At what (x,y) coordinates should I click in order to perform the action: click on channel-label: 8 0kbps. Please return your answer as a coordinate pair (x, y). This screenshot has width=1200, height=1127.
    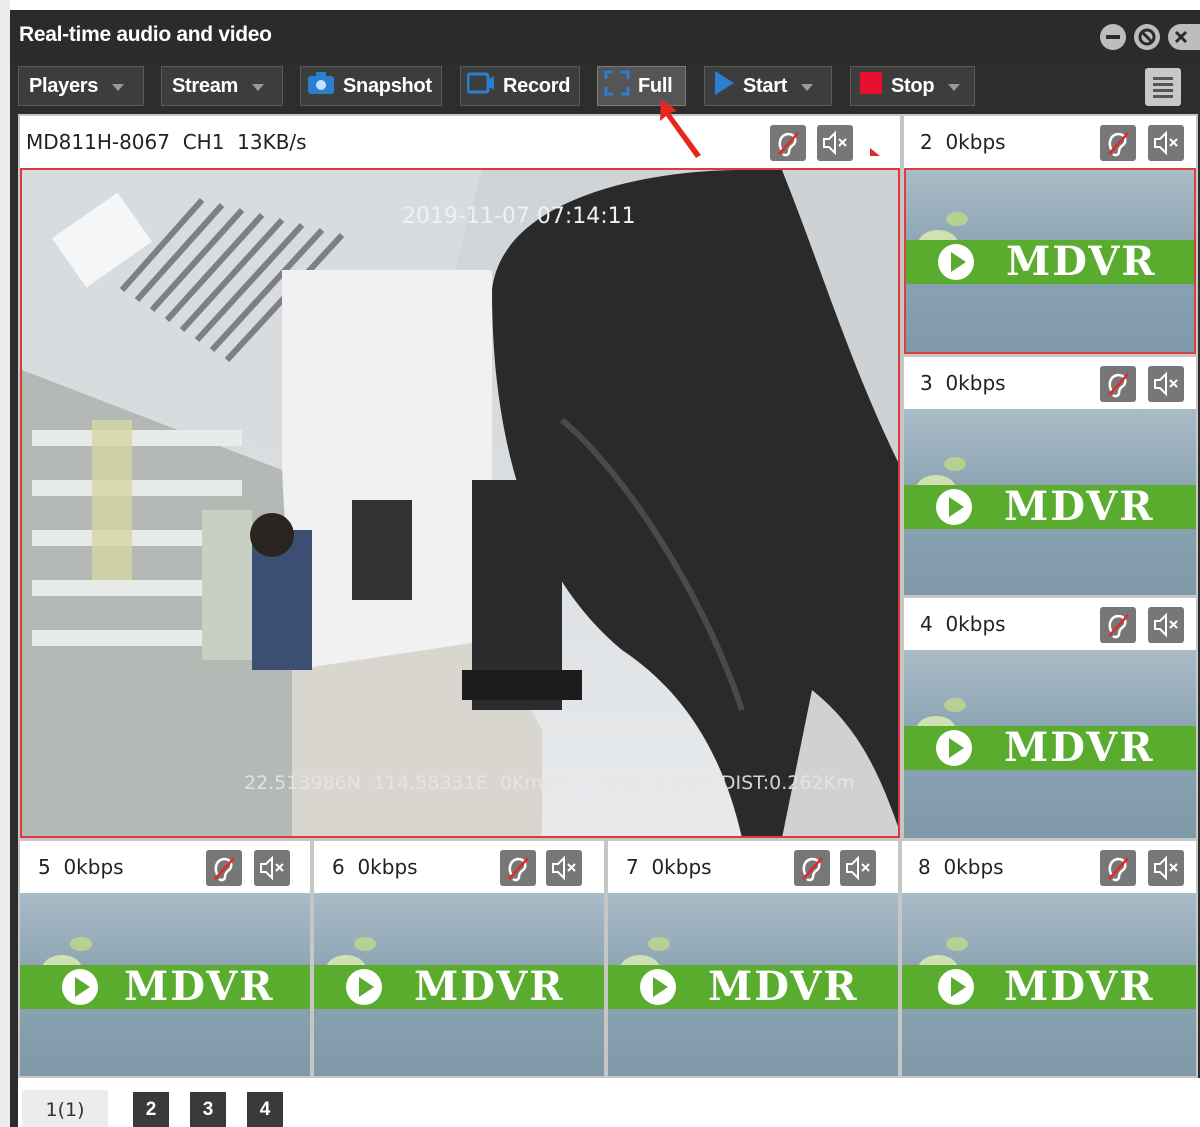
    Looking at the image, I should click on (961, 867).